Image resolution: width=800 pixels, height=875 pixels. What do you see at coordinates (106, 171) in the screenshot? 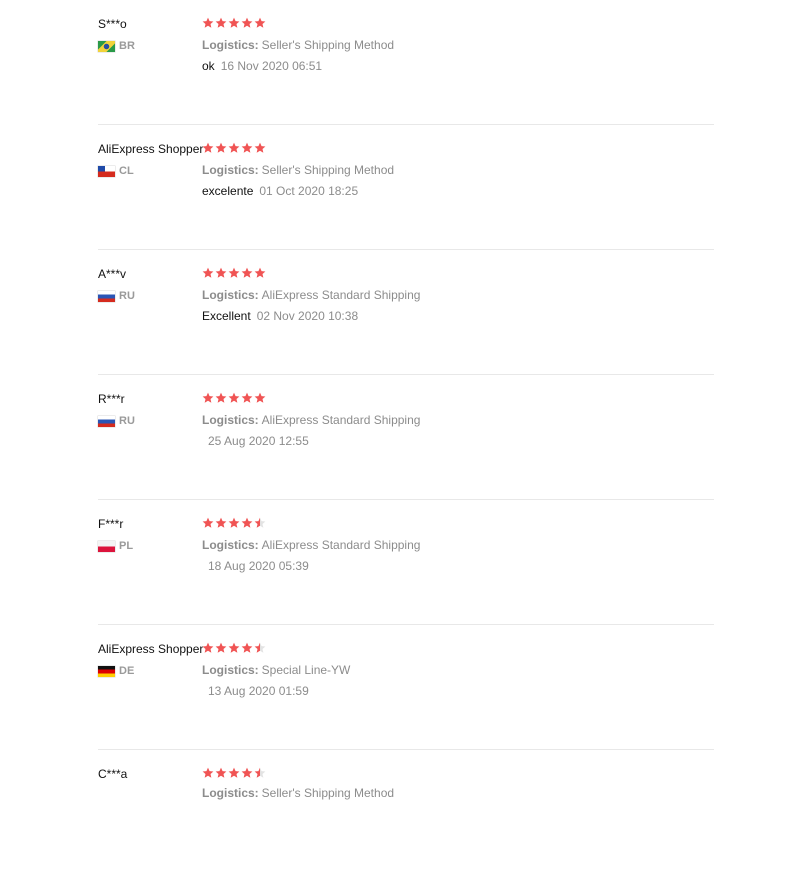
I see `chile-flag-icon` at bounding box center [106, 171].